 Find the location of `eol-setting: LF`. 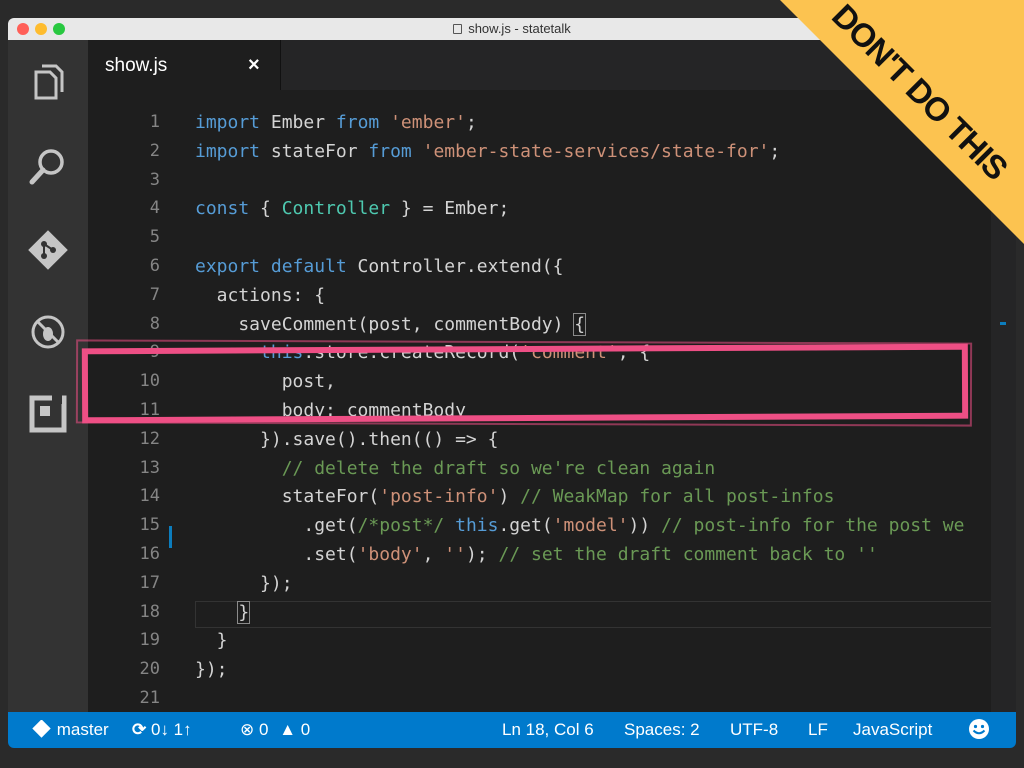

eol-setting: LF is located at coordinates (818, 730).